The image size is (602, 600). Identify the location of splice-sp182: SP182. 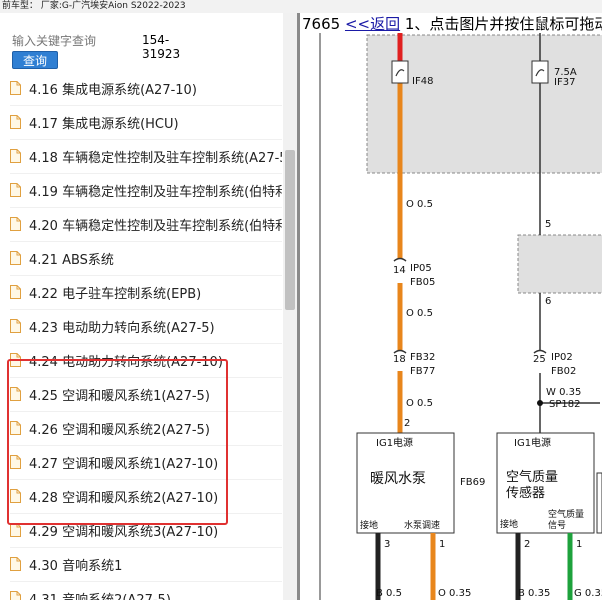
(564, 404).